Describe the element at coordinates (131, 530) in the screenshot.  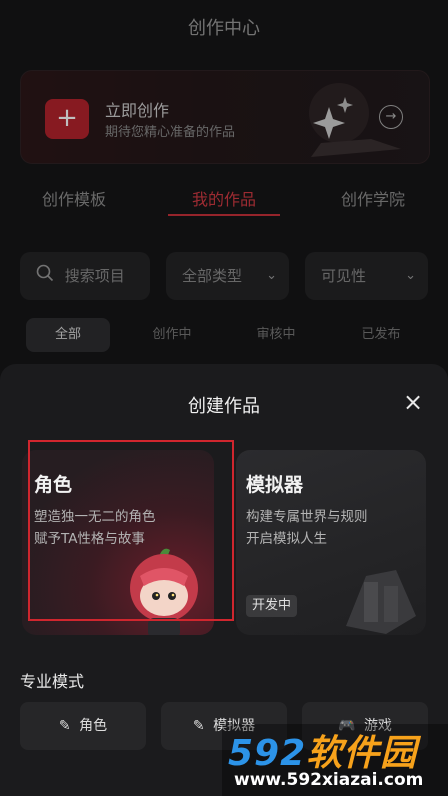
I see `selection-highlight` at that location.